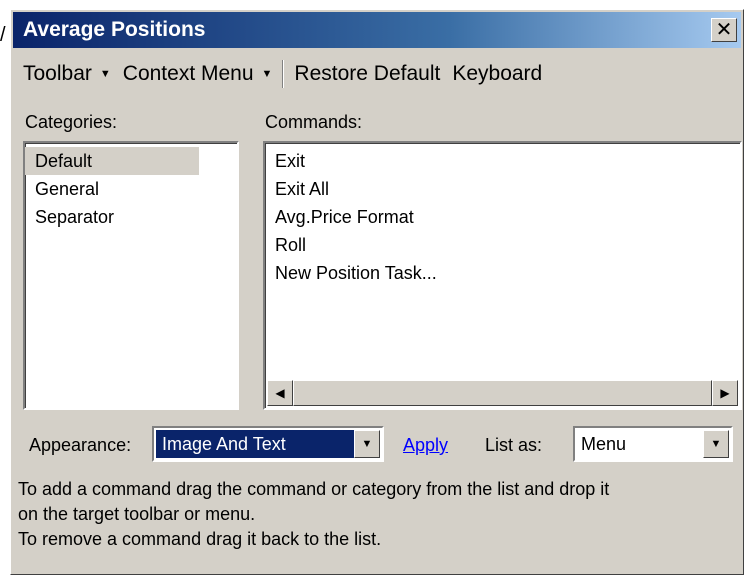 This screenshot has width=744, height=577. I want to click on scroll-left-icon: ◀, so click(280, 393).